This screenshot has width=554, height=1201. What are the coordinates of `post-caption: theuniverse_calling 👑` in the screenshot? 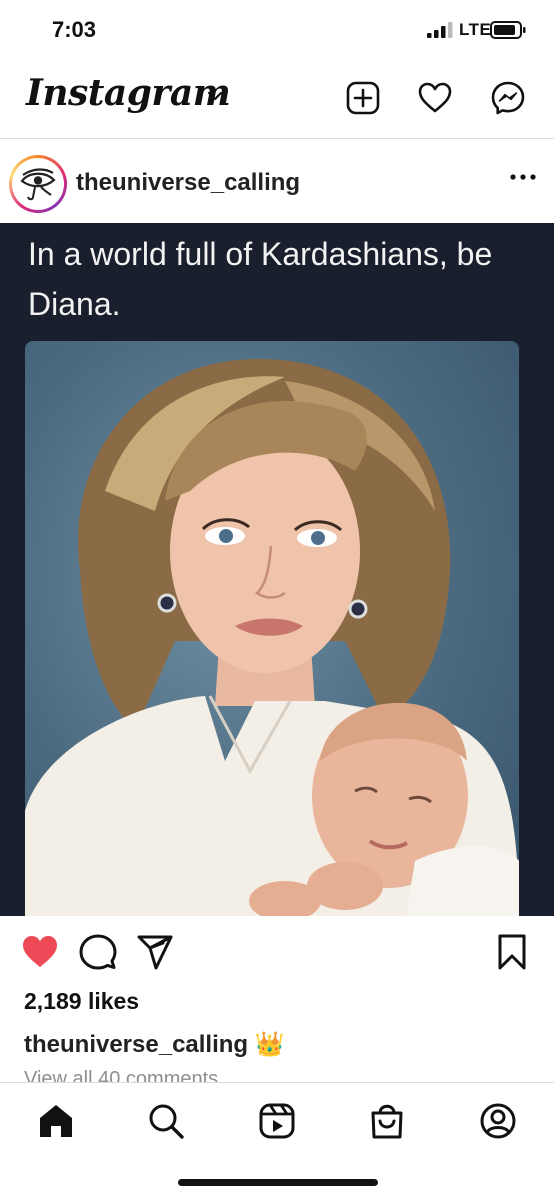 It's located at (154, 1044).